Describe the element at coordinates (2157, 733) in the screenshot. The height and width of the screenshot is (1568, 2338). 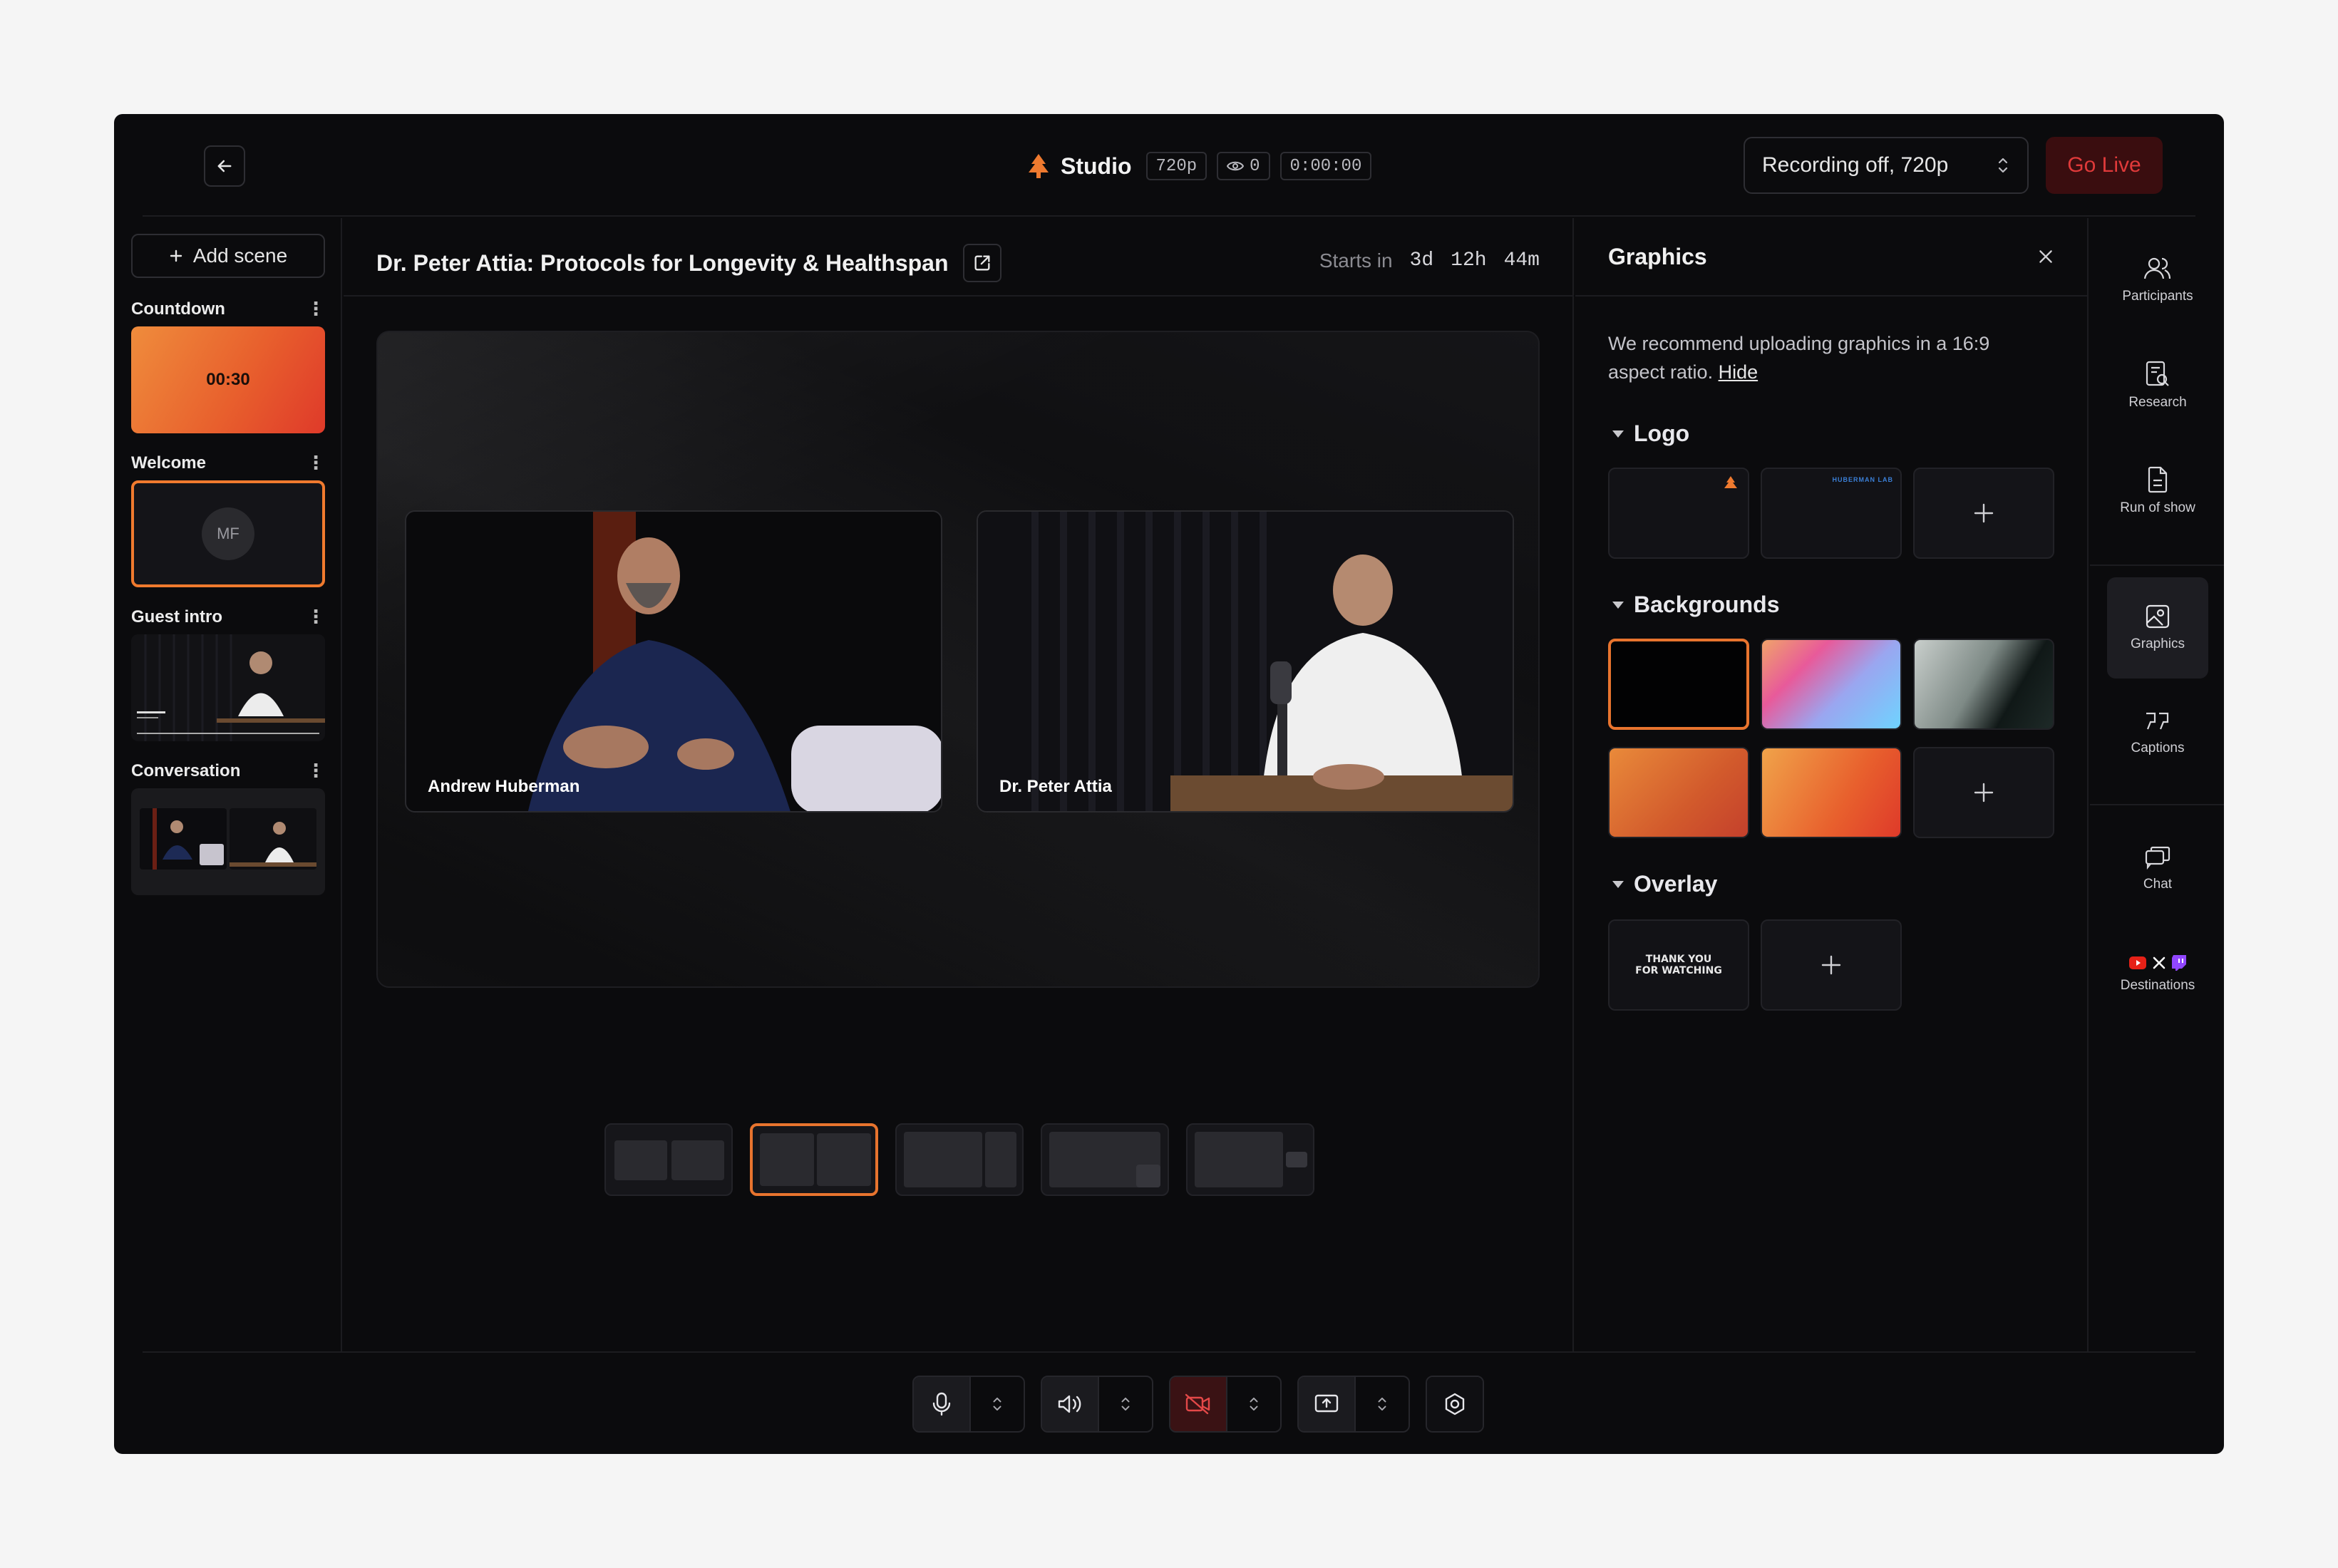
I see `rail-captions: Captions` at that location.